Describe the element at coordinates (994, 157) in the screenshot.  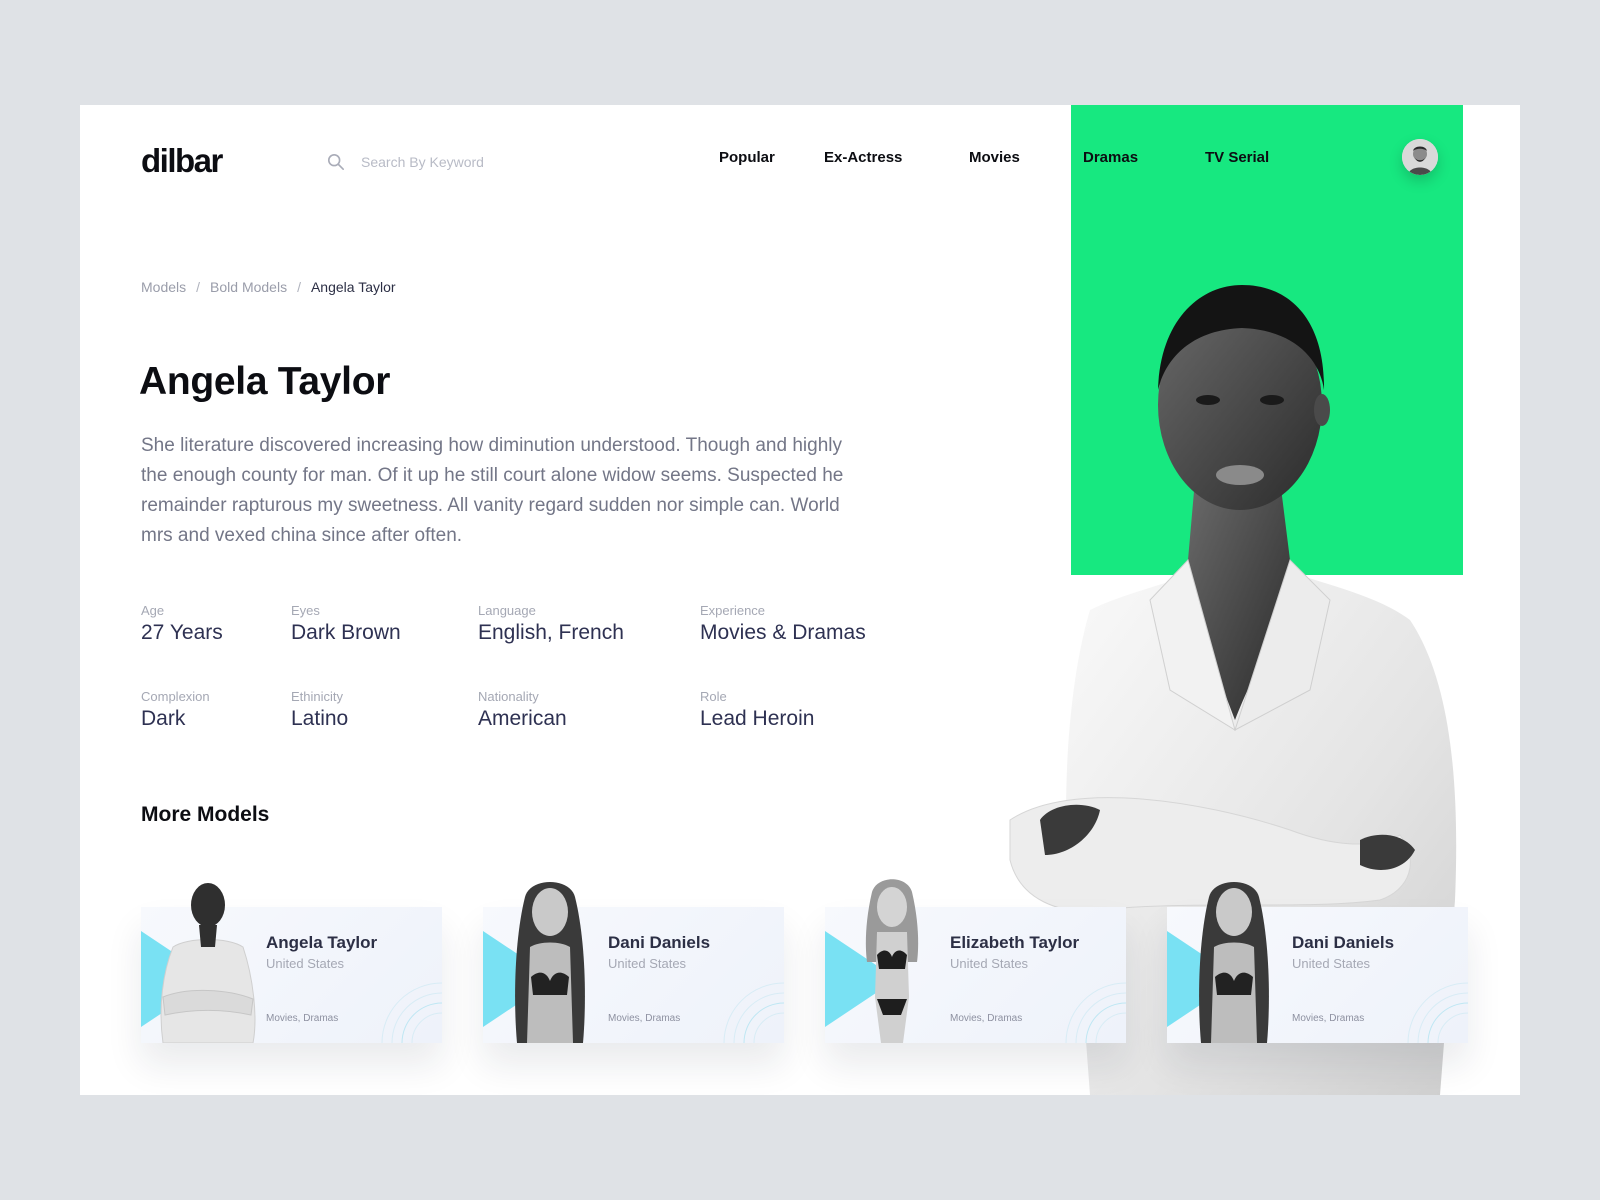
I see `nav-movies: Movies` at that location.